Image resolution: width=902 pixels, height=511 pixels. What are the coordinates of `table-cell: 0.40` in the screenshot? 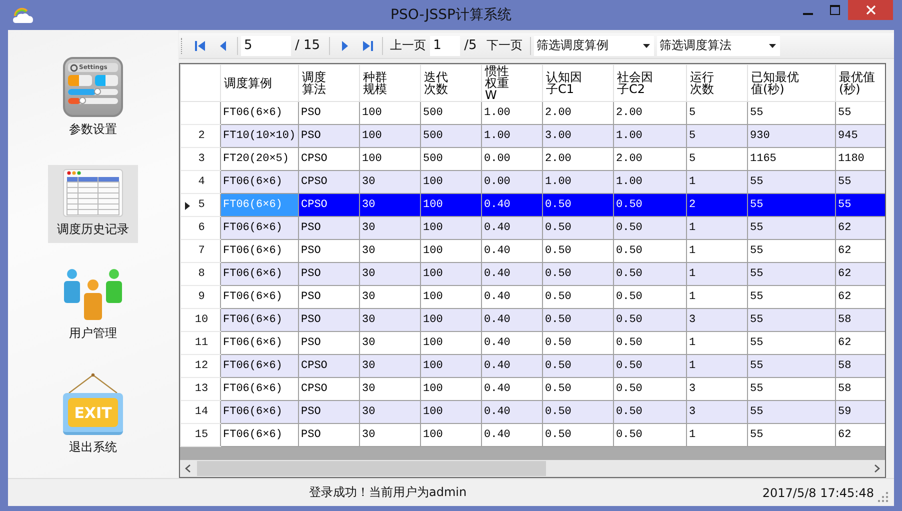 It's located at (512, 435).